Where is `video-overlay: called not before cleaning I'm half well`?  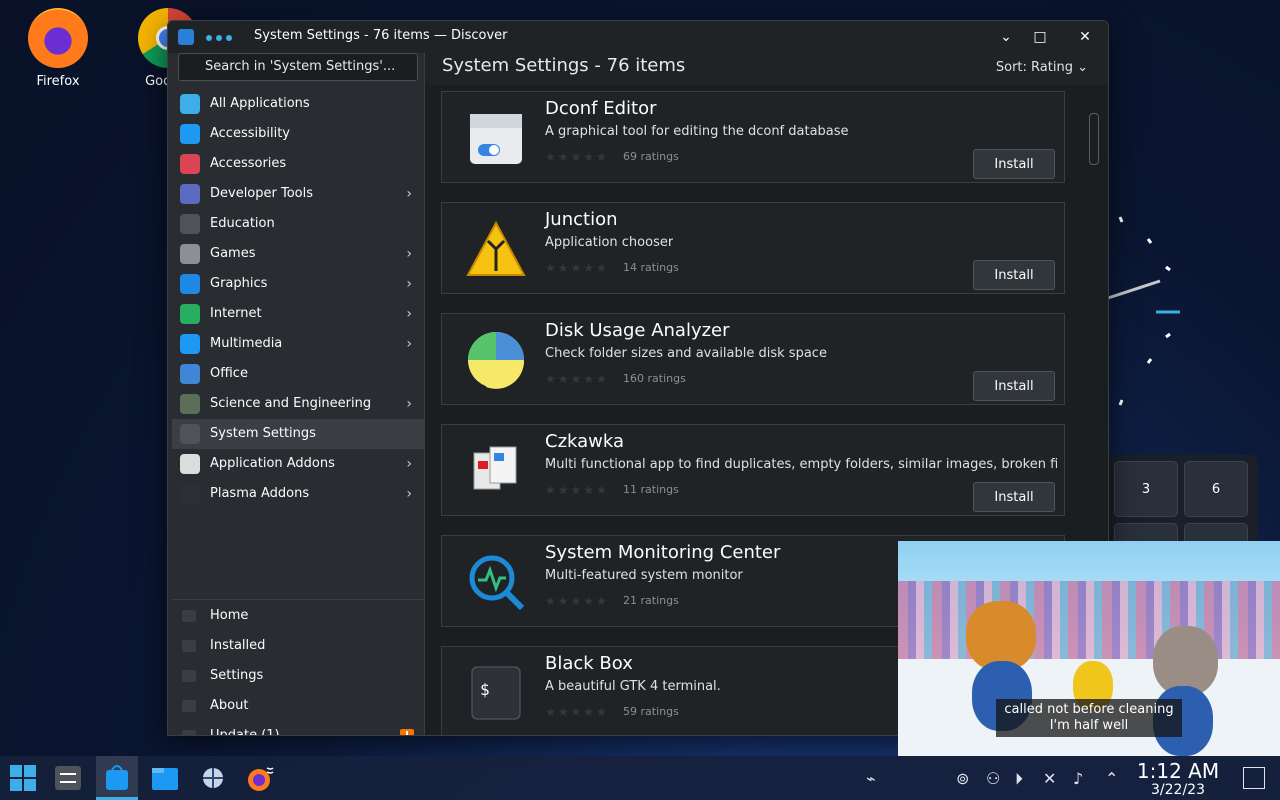
video-overlay: called not before cleaning I'm half well is located at coordinates (1089, 648).